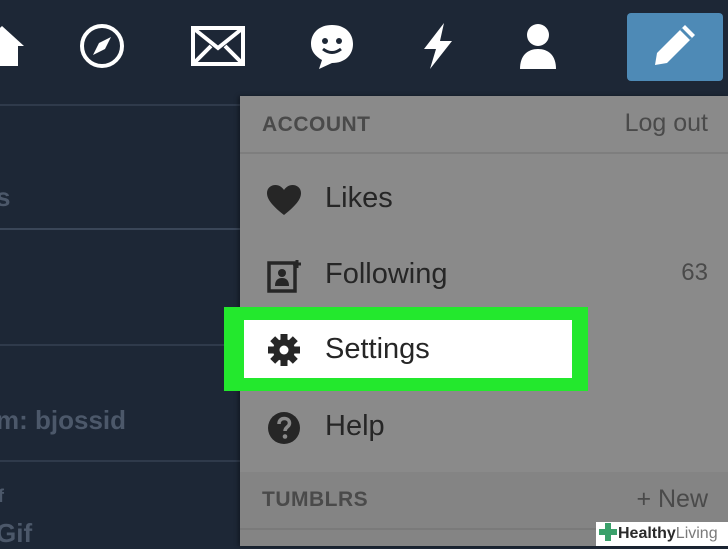  What do you see at coordinates (484, 274) in the screenshot?
I see `menu-item-following: Following 63` at bounding box center [484, 274].